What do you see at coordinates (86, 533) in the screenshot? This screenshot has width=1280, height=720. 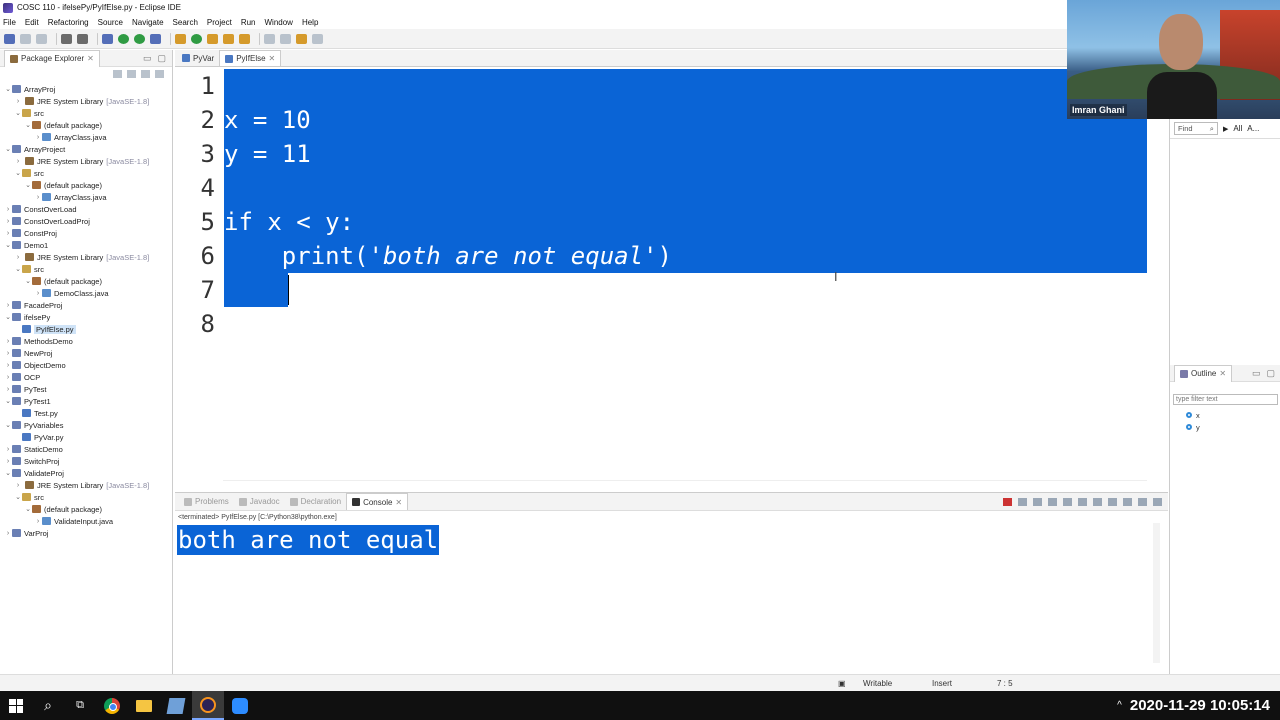 I see `tree-item: › VarProj` at bounding box center [86, 533].